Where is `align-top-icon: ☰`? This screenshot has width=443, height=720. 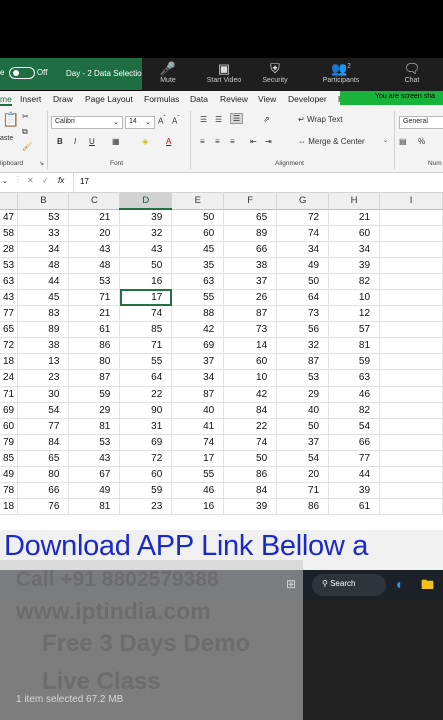 align-top-icon: ☰ is located at coordinates (203, 119).